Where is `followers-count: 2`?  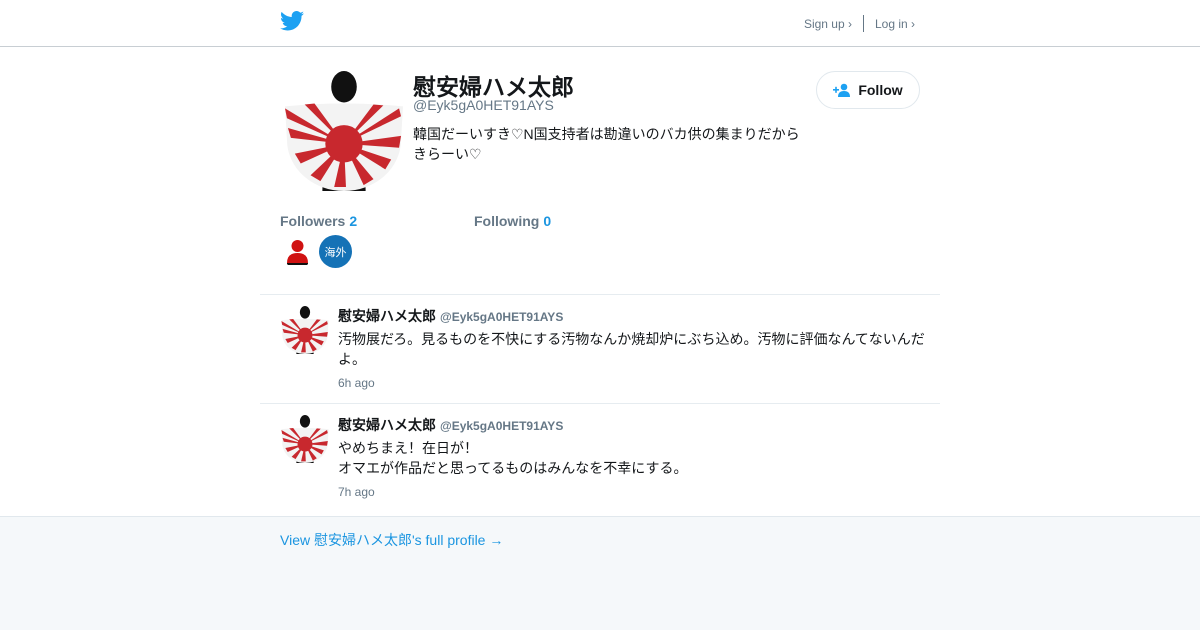 followers-count: 2 is located at coordinates (353, 221).